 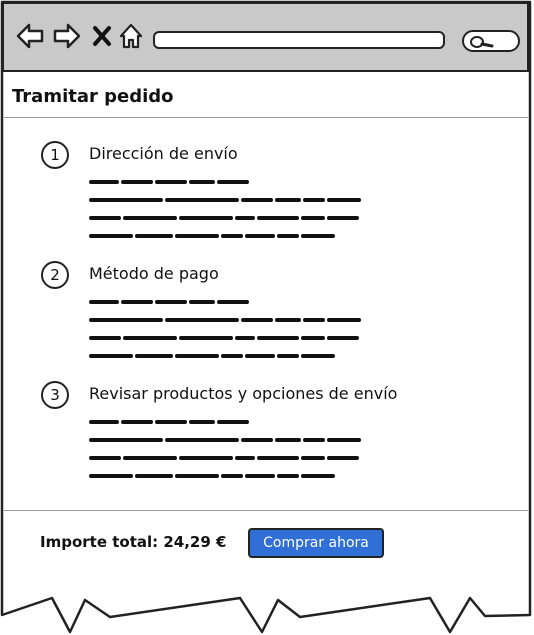 I want to click on search-box, so click(x=491, y=41).